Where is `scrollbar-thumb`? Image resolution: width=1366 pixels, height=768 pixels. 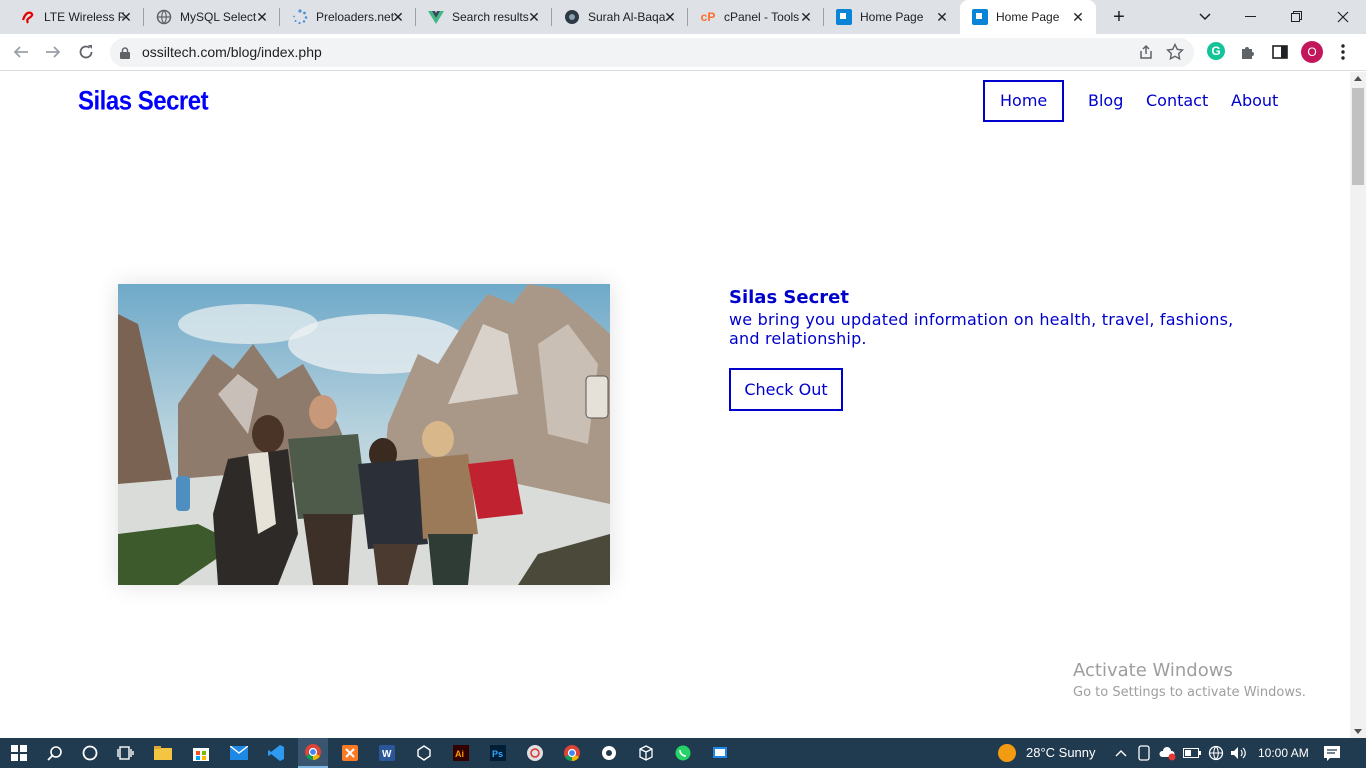 scrollbar-thumb is located at coordinates (1358, 136).